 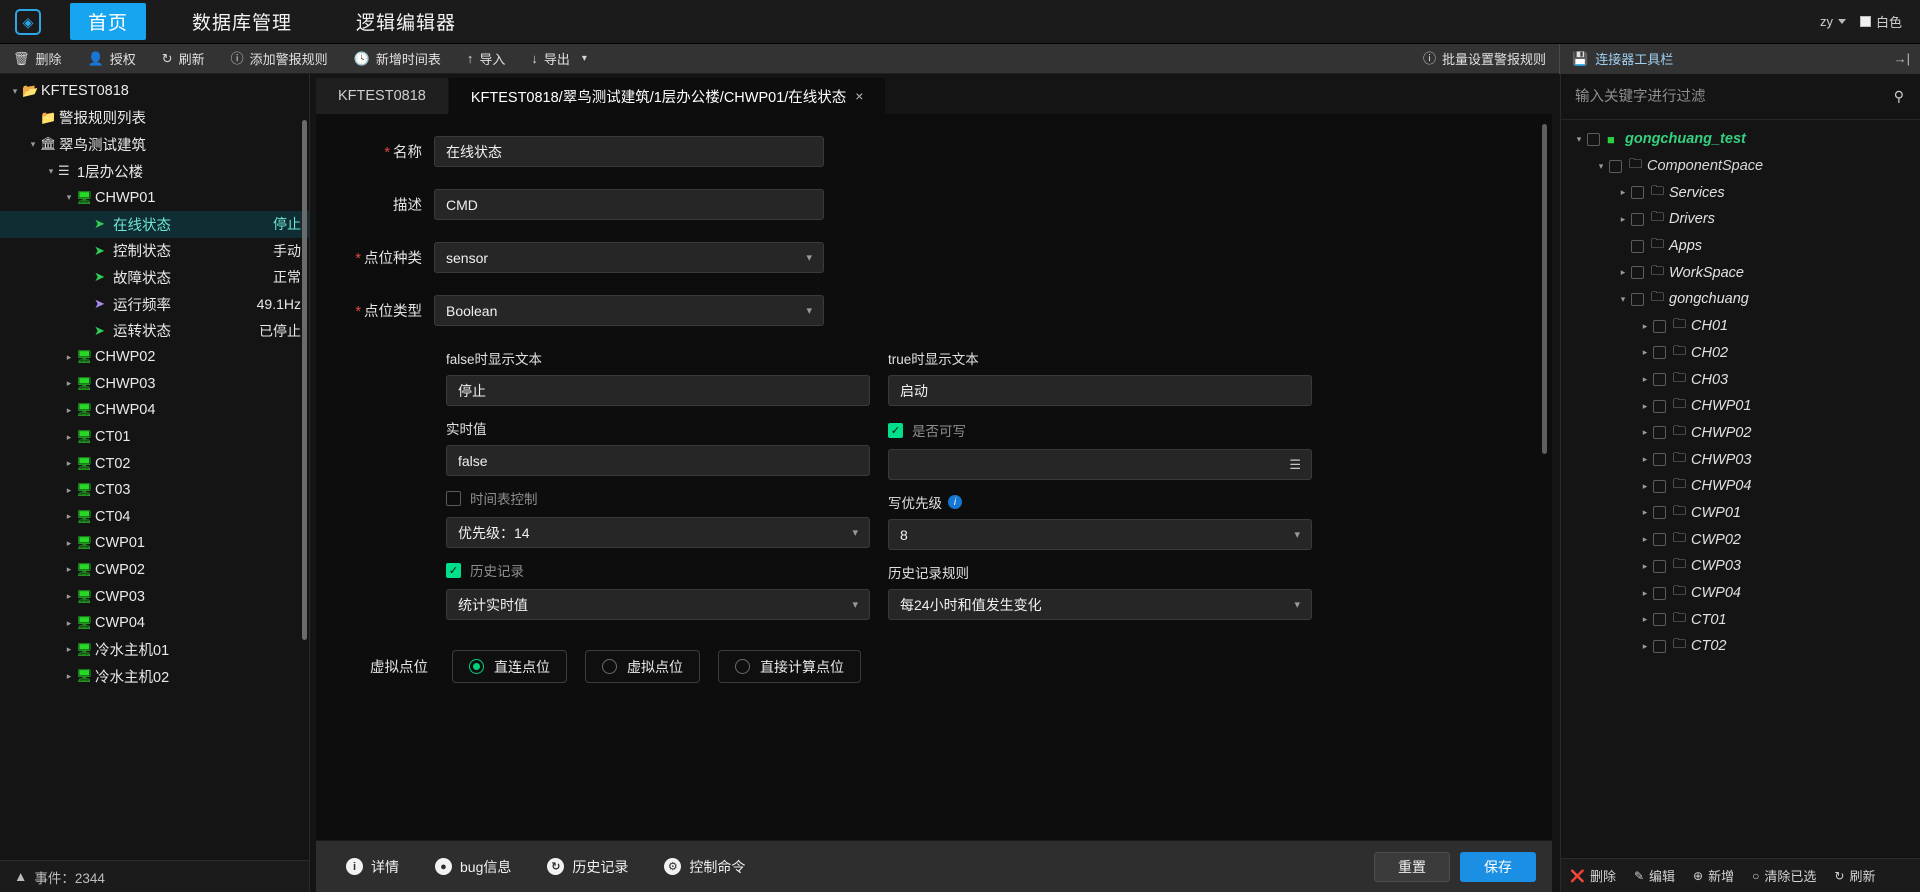 I want to click on tree-row: ➤ 在线状态 停止, so click(x=154, y=224).